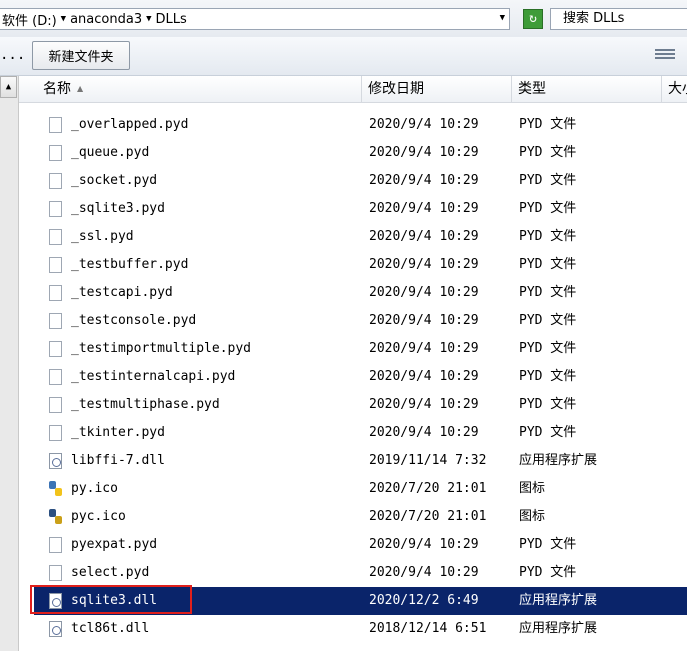  What do you see at coordinates (353, 517) in the screenshot?
I see `file-row: pyc.ico 2020/7/20 21:01 图标` at bounding box center [353, 517].